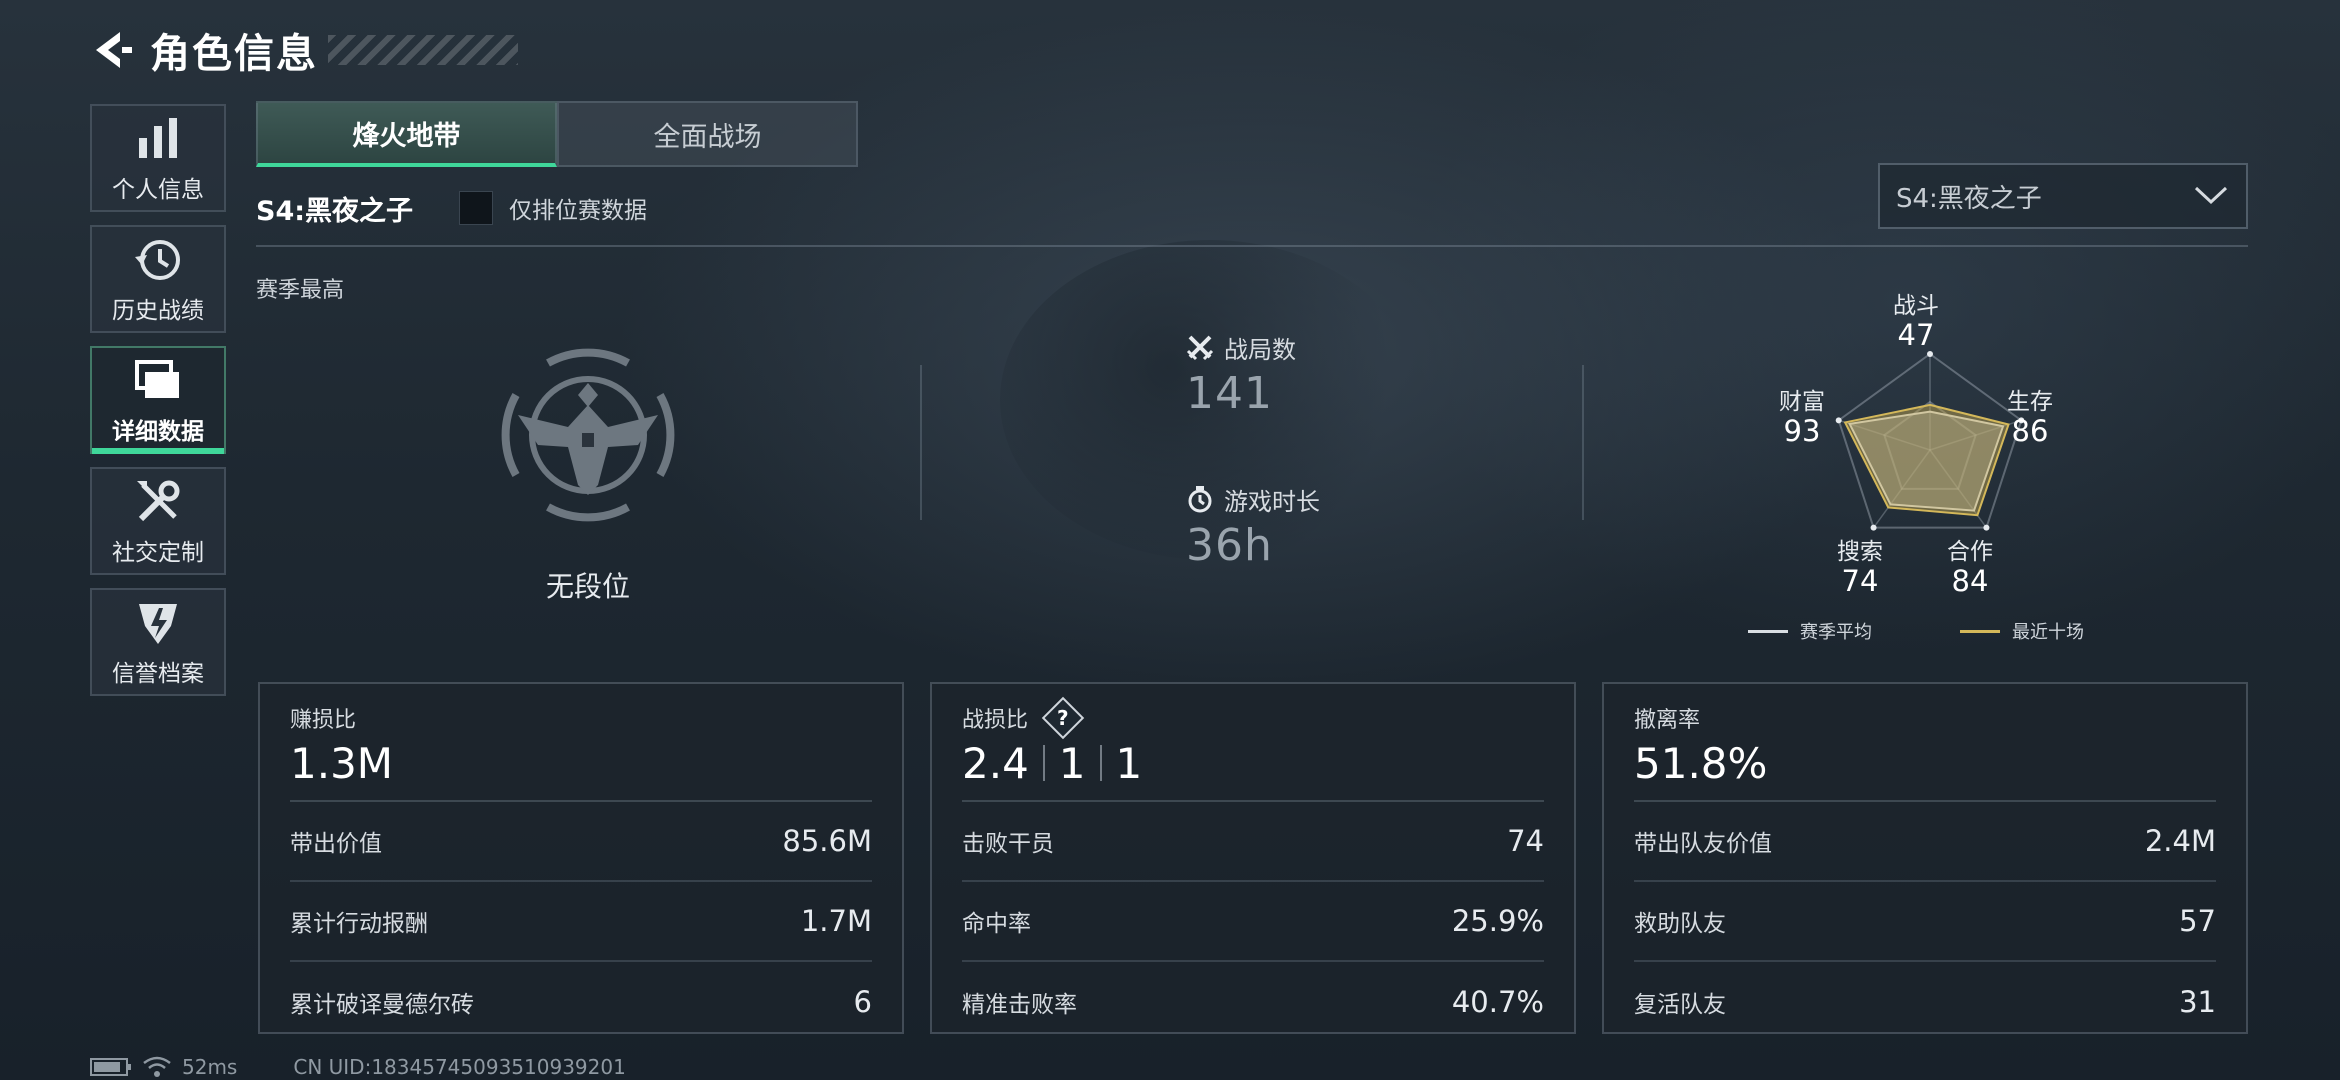 This screenshot has height=1080, width=2340. I want to click on tab-full-battlefield: 全面战场, so click(707, 134).